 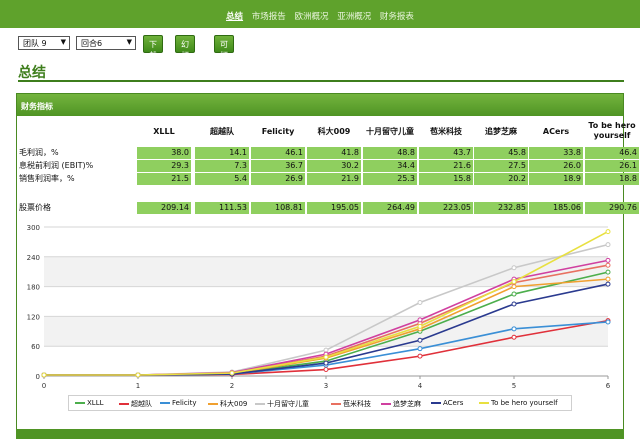 What do you see at coordinates (390, 131) in the screenshot?
I see `team-header: 十月留守儿童` at bounding box center [390, 131].